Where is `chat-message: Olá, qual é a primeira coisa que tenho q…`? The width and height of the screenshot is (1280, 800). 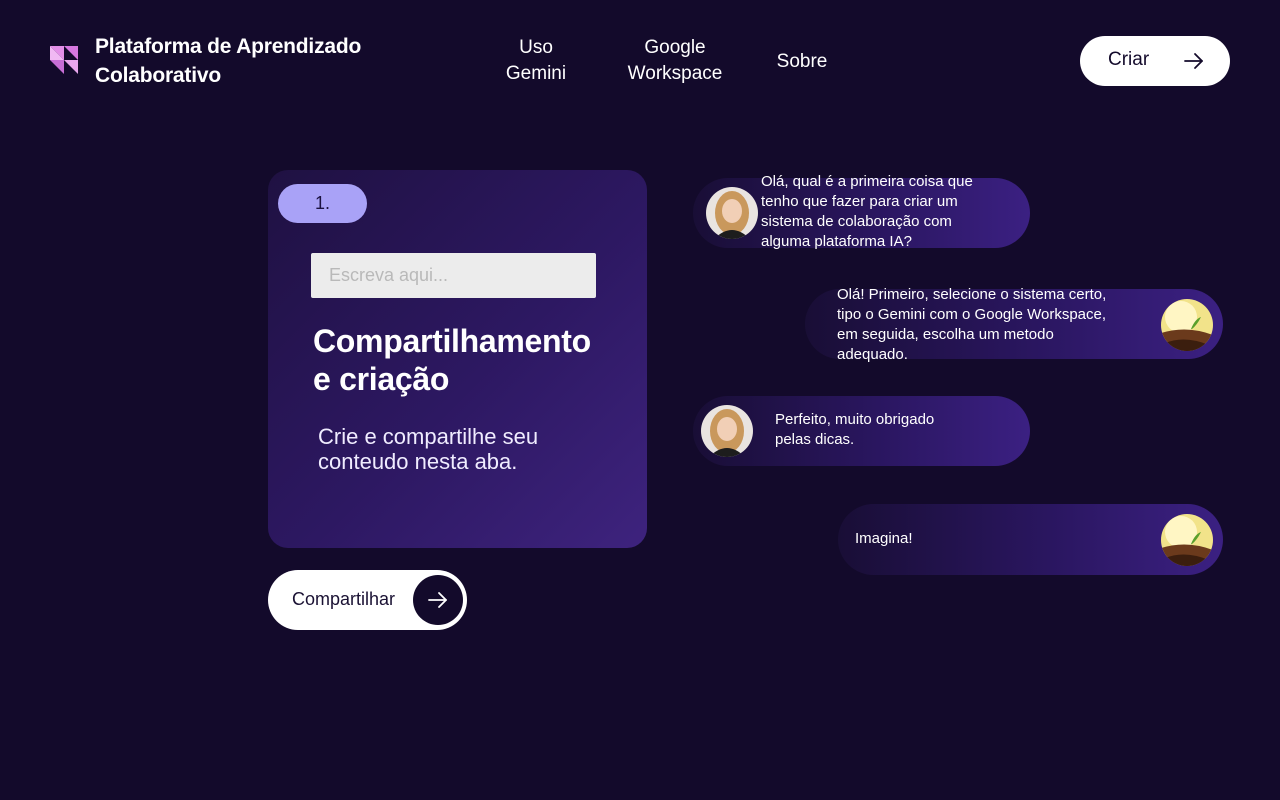 chat-message: Olá, qual é a primeira coisa que tenho q… is located at coordinates (861, 211).